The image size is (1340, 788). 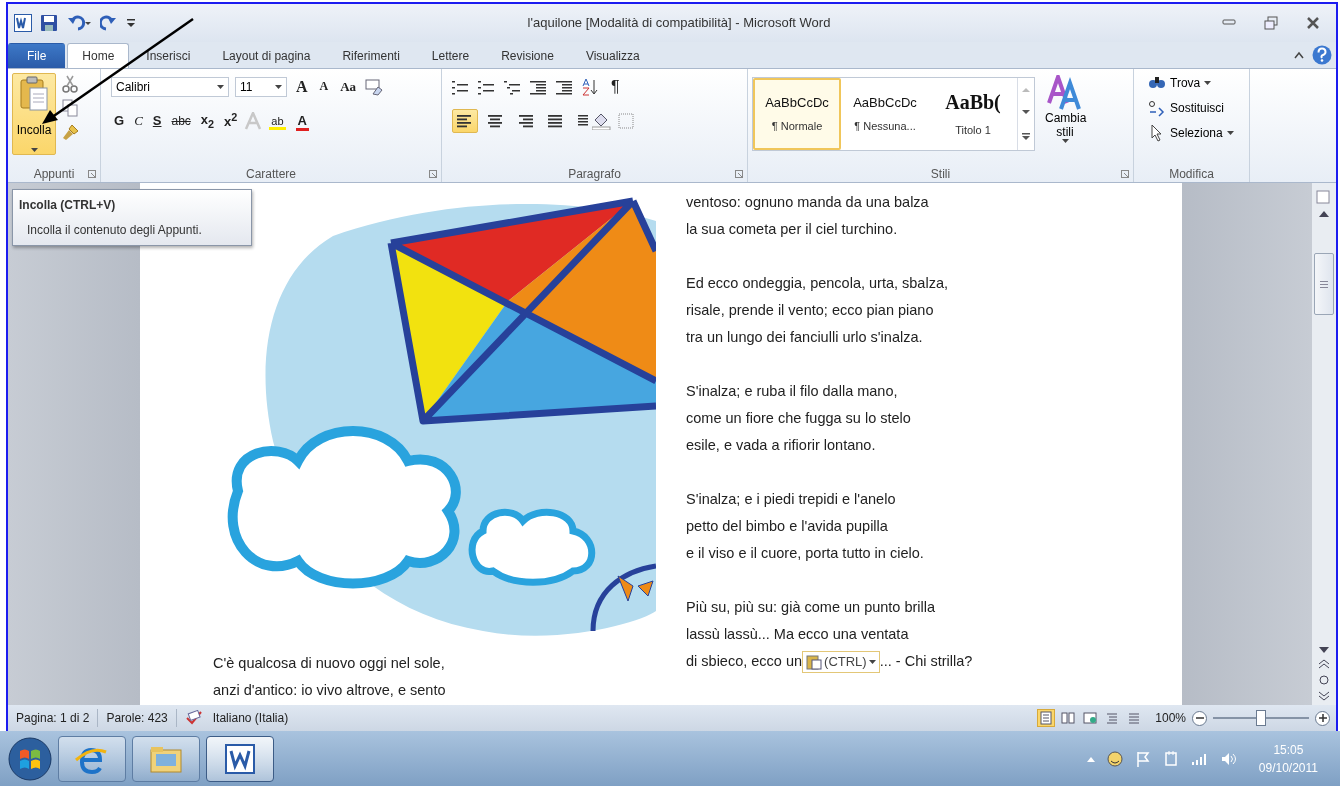 I want to click on align-right-icon, so click(x=525, y=120).